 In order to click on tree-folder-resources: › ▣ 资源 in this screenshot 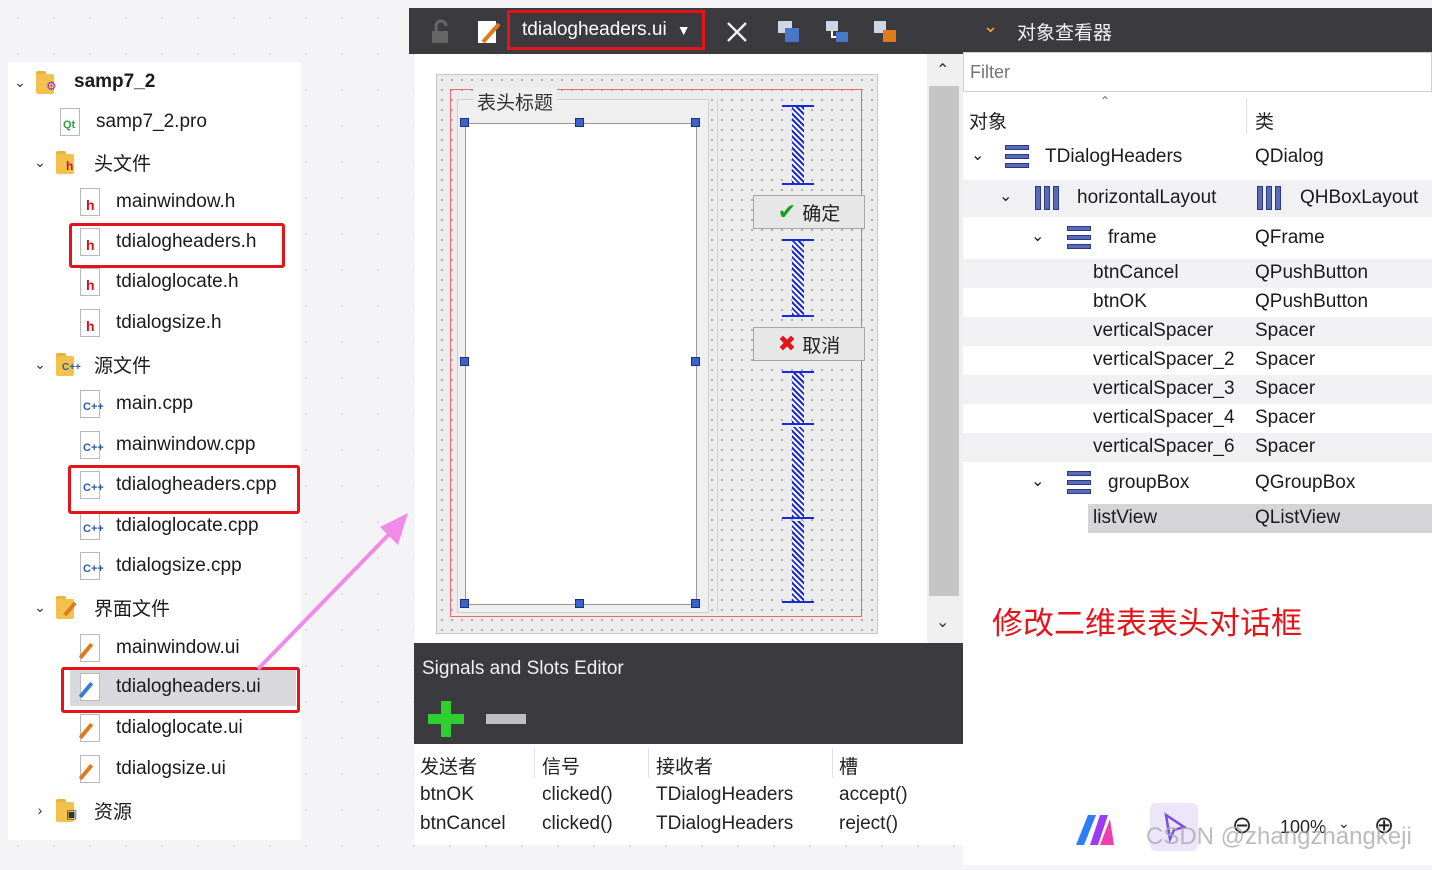, I will do `click(81, 810)`.